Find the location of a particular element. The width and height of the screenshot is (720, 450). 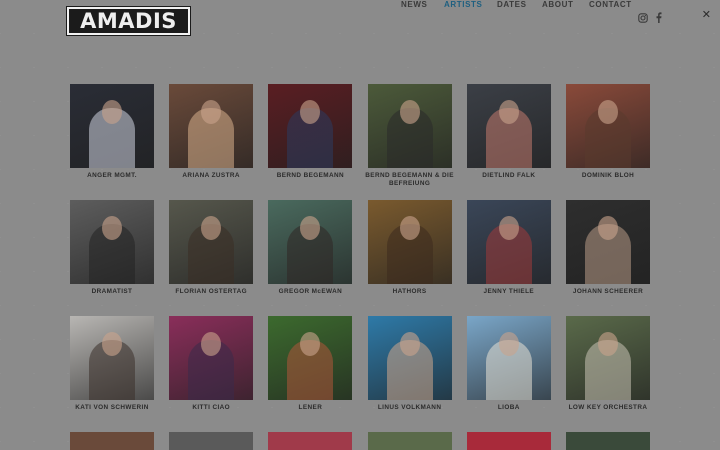

artist-card: HATHORS is located at coordinates (409, 248).